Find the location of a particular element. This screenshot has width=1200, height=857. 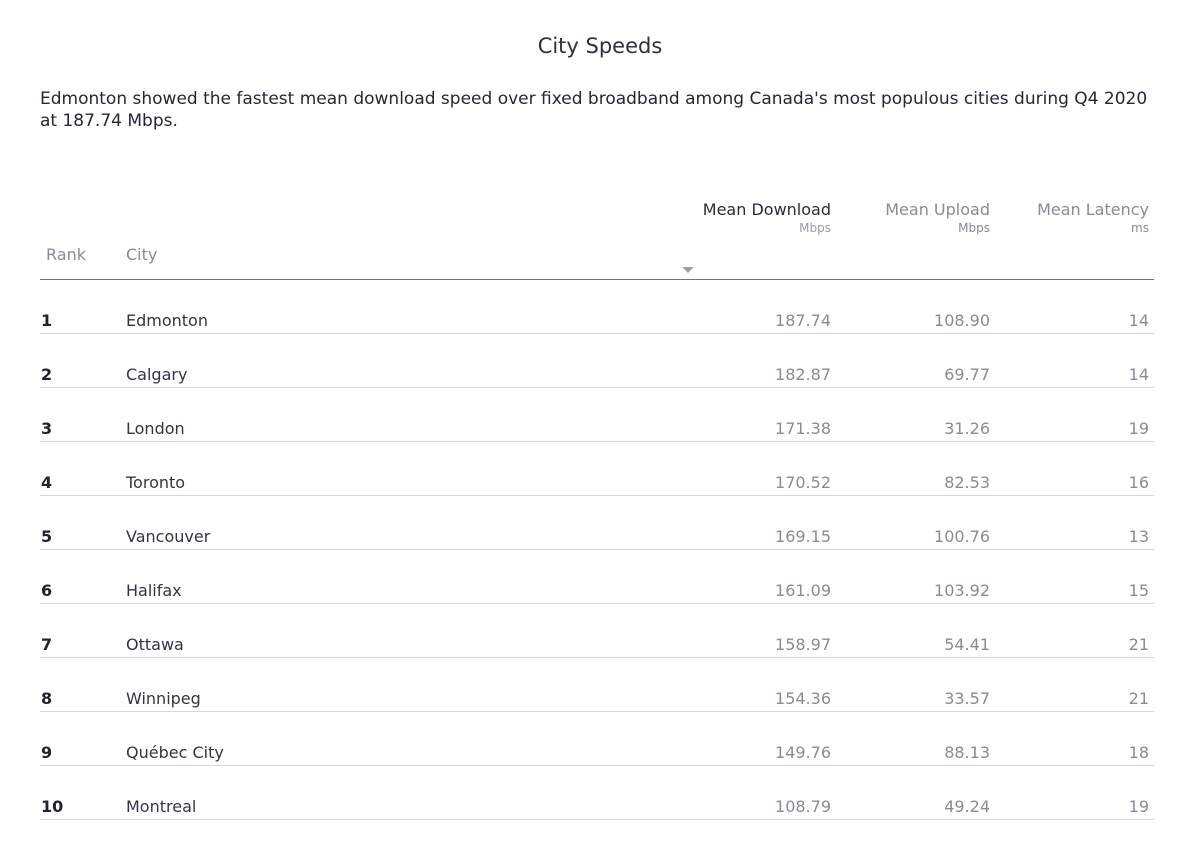

column-header-latency-label: Mean Latency is located at coordinates (1093, 209).